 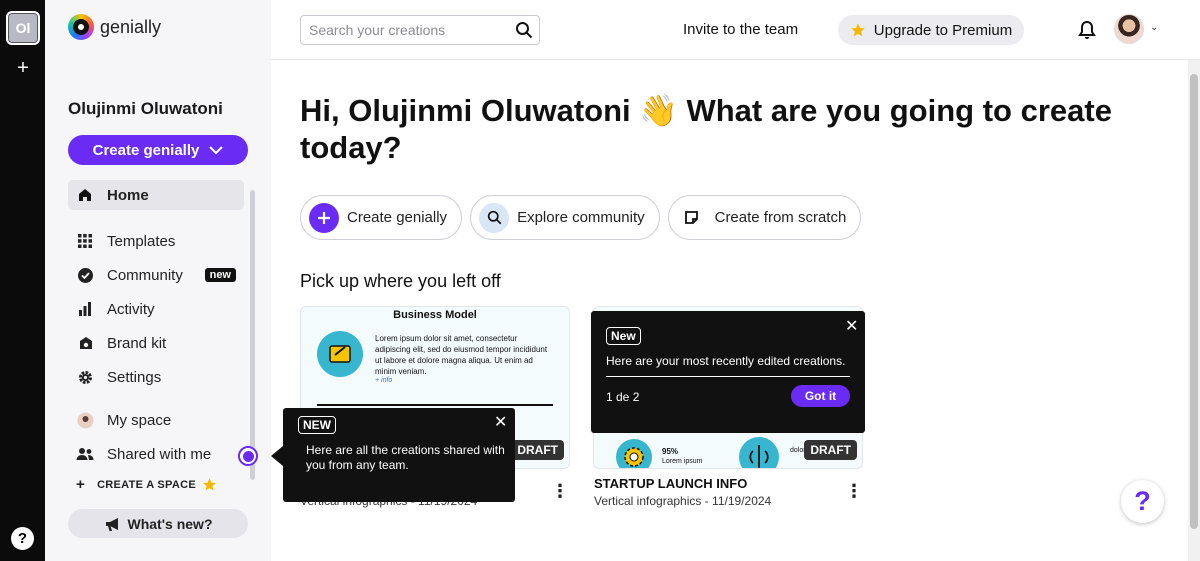 What do you see at coordinates (780, 217) in the screenshot?
I see `pill-label: Create from scratch` at bounding box center [780, 217].